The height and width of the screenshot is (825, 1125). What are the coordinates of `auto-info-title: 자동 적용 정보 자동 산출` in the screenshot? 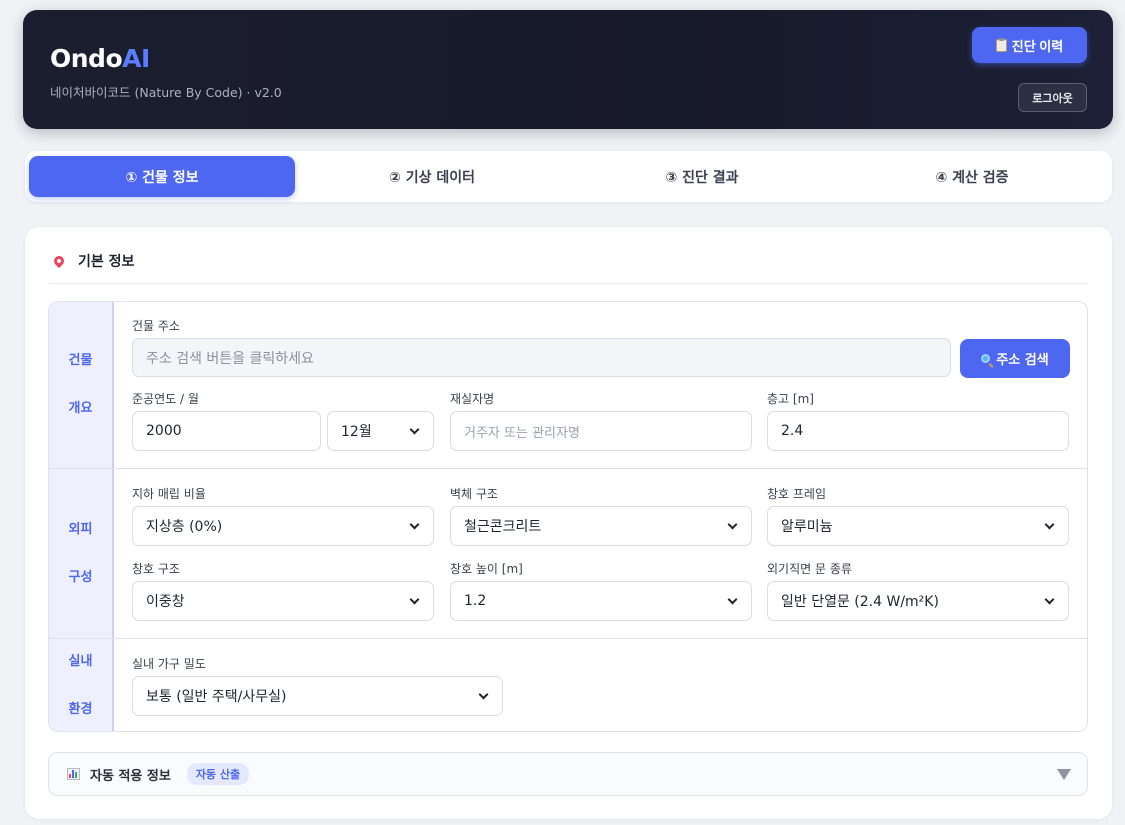 It's located at (158, 774).